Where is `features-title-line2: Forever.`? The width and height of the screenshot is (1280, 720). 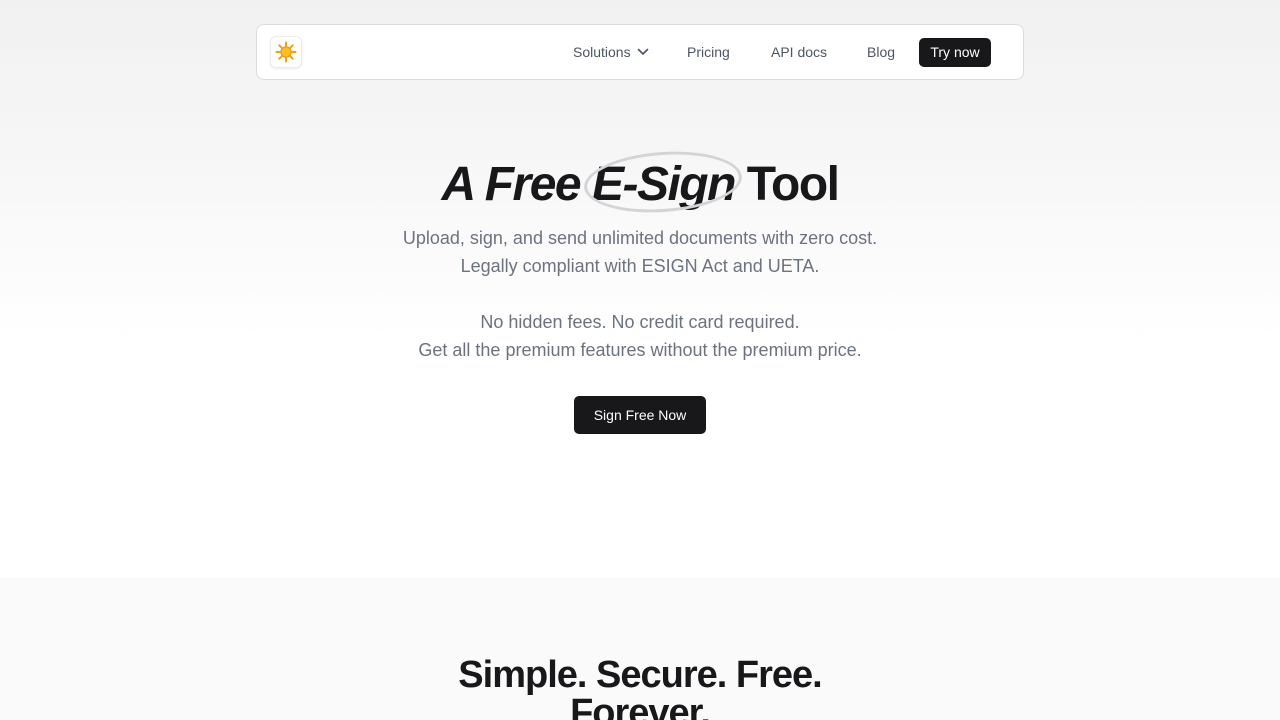 features-title-line2: Forever. is located at coordinates (640, 706).